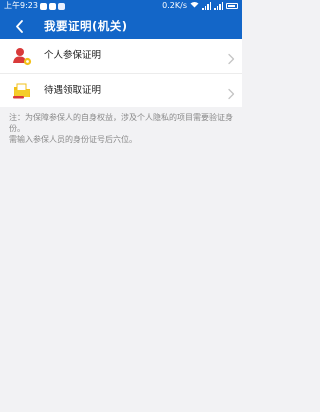 Image resolution: width=320 pixels, height=412 pixels. Describe the element at coordinates (121, 6) in the screenshot. I see `status-bar: 上午9:23 0.2K/s` at that location.